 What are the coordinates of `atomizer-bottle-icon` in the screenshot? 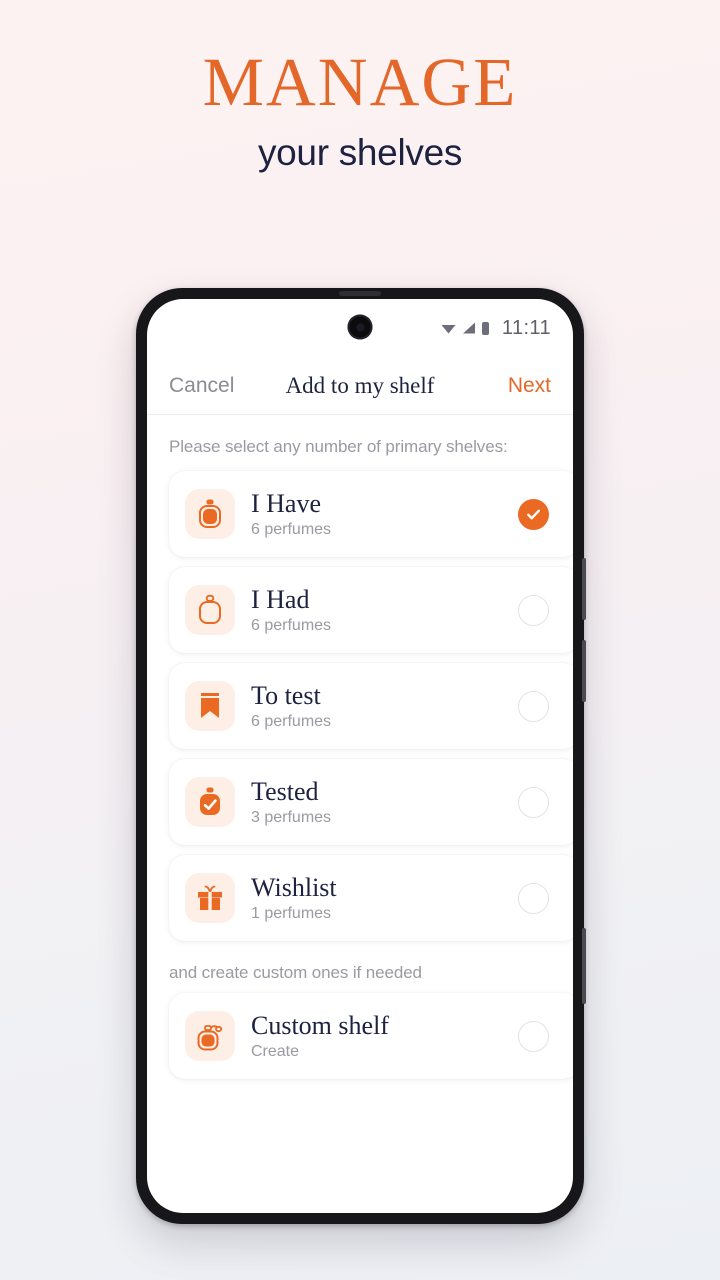 It's located at (210, 1036).